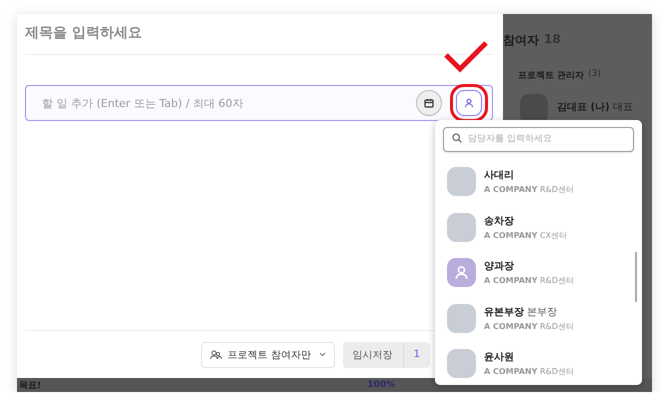  I want to click on task-entry-bar: 할 일 추가 (Enter 또는 Tab) / 최대 60자, so click(259, 103).